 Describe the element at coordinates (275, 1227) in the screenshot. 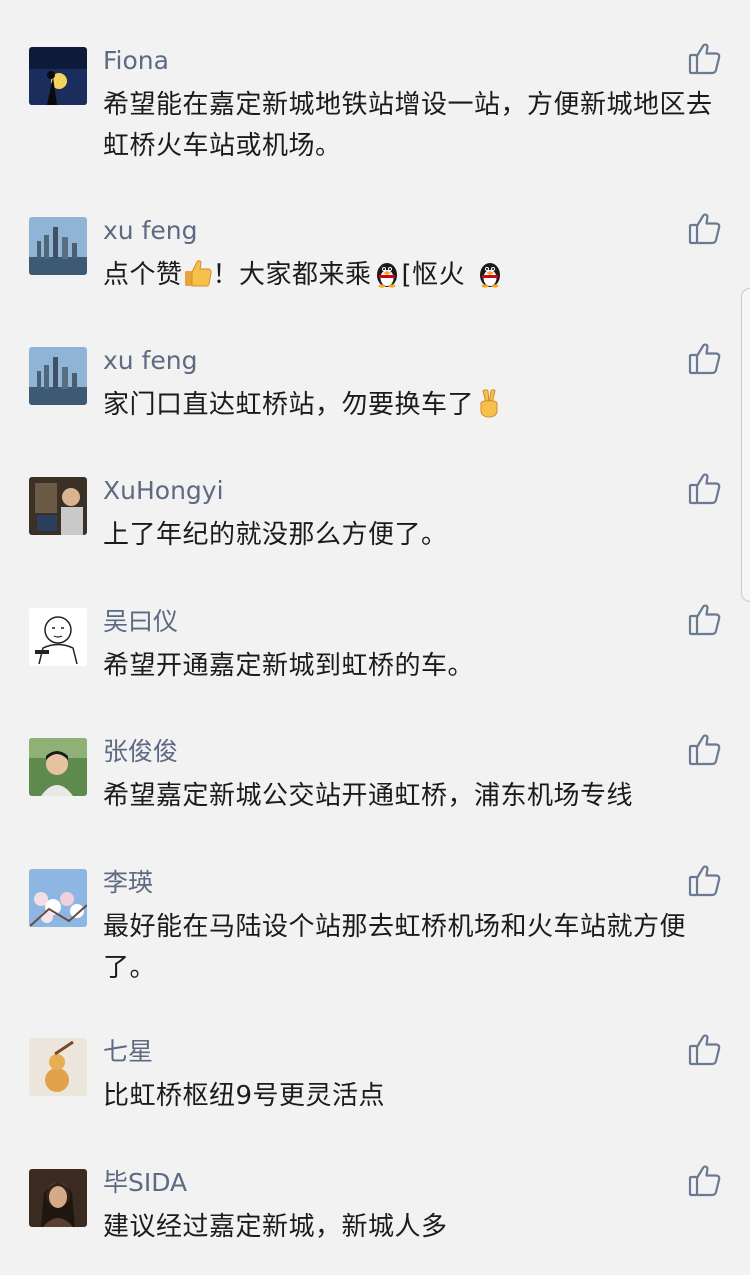

I see `comment-text: 建议经过嘉定新城，新城人多` at that location.